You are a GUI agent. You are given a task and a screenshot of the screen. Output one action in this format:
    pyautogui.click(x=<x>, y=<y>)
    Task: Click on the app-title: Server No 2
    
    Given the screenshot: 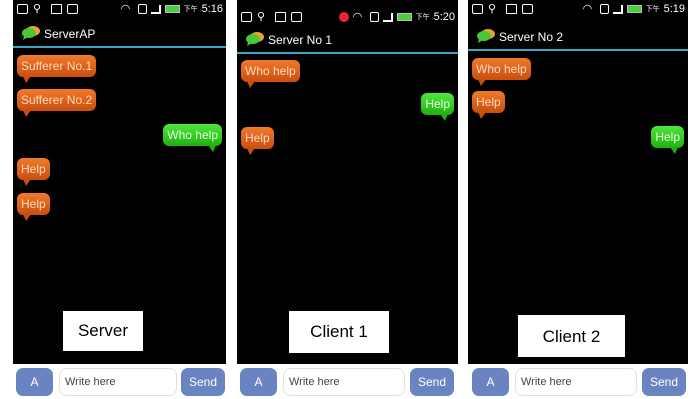 What is the action you would take?
    pyautogui.click(x=531, y=37)
    